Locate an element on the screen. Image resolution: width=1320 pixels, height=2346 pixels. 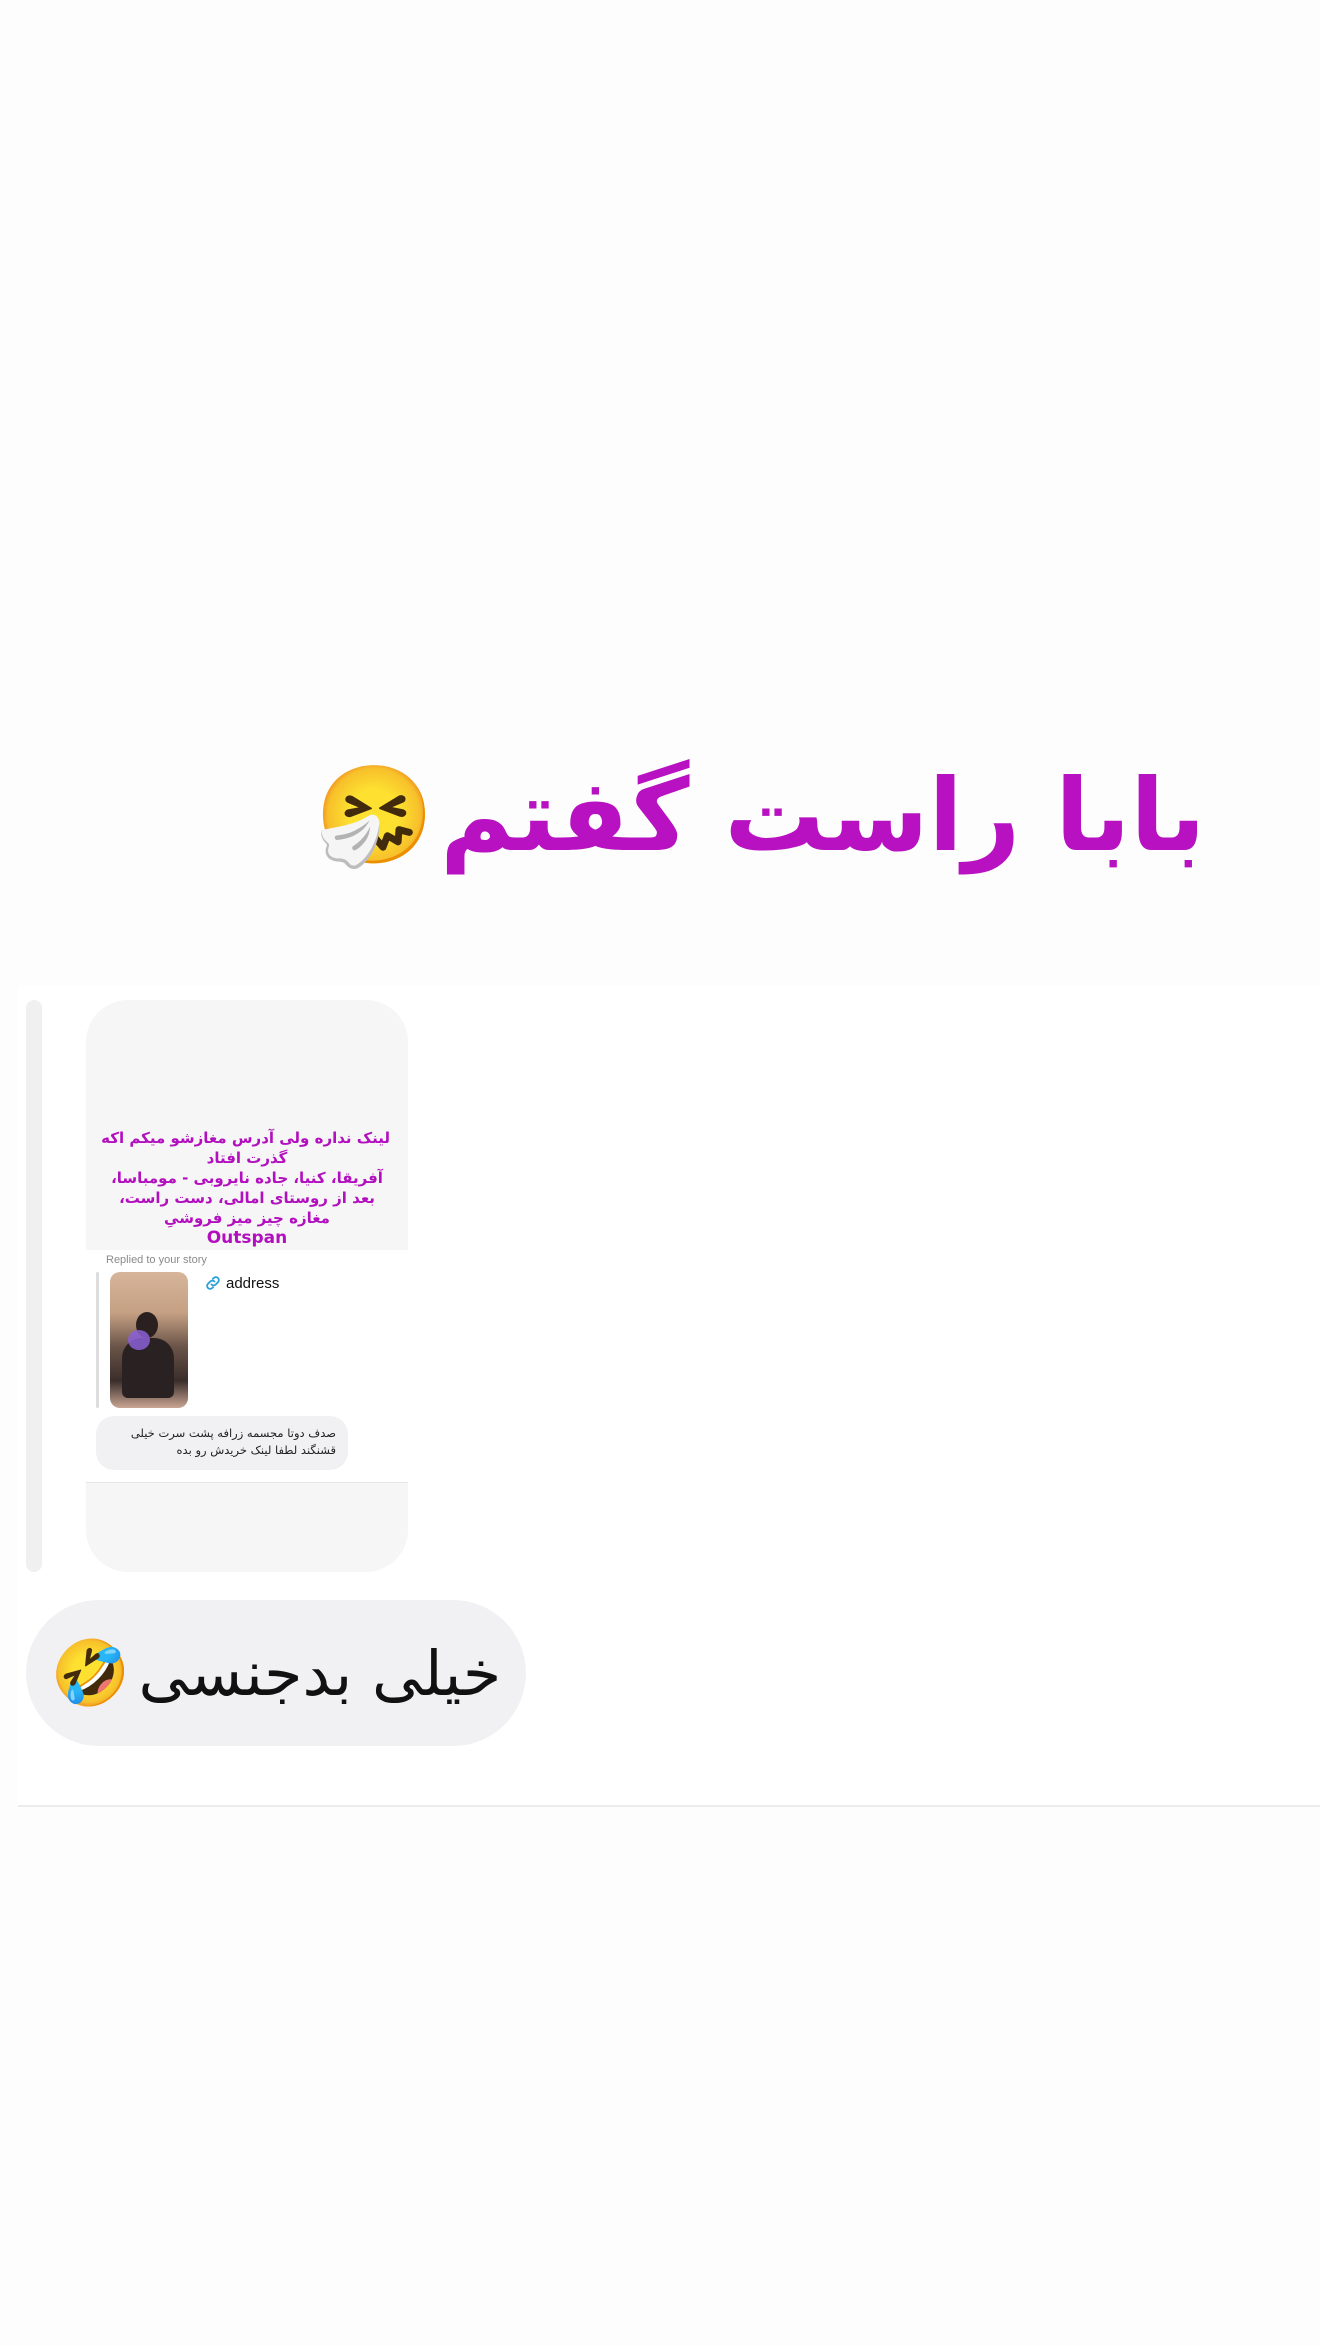
reply-message-text: خیلی بدجنسی is located at coordinates (320, 1673).